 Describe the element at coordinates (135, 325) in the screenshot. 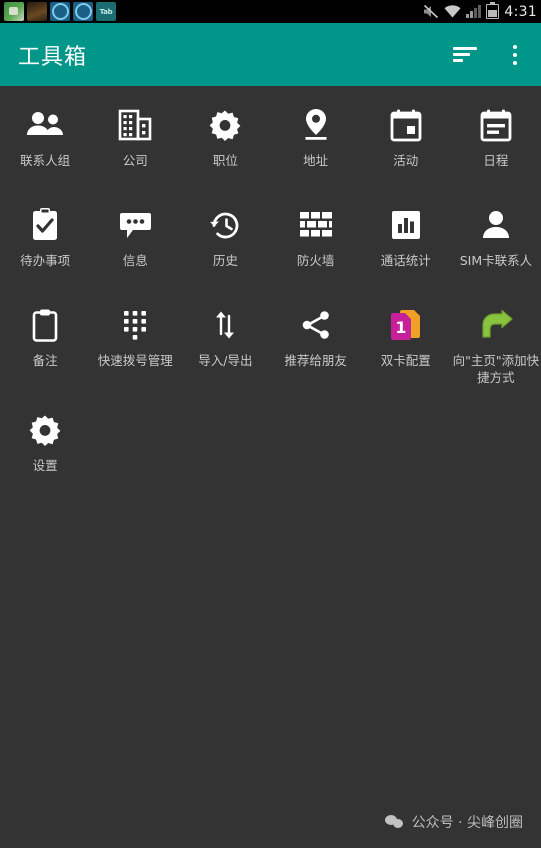

I see `dialpad-icon` at that location.